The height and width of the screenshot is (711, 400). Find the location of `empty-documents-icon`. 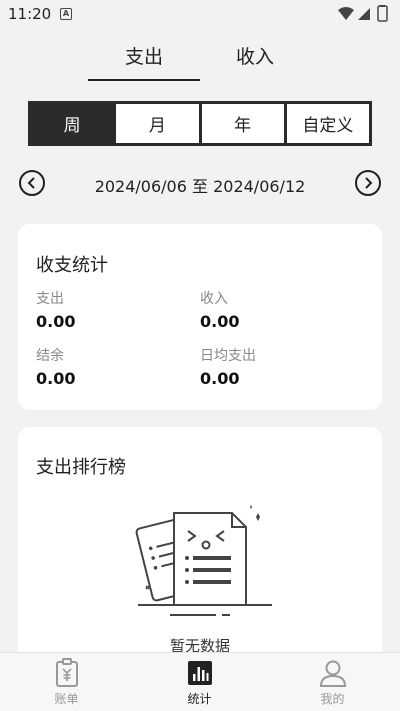

empty-documents-icon is located at coordinates (203, 560).